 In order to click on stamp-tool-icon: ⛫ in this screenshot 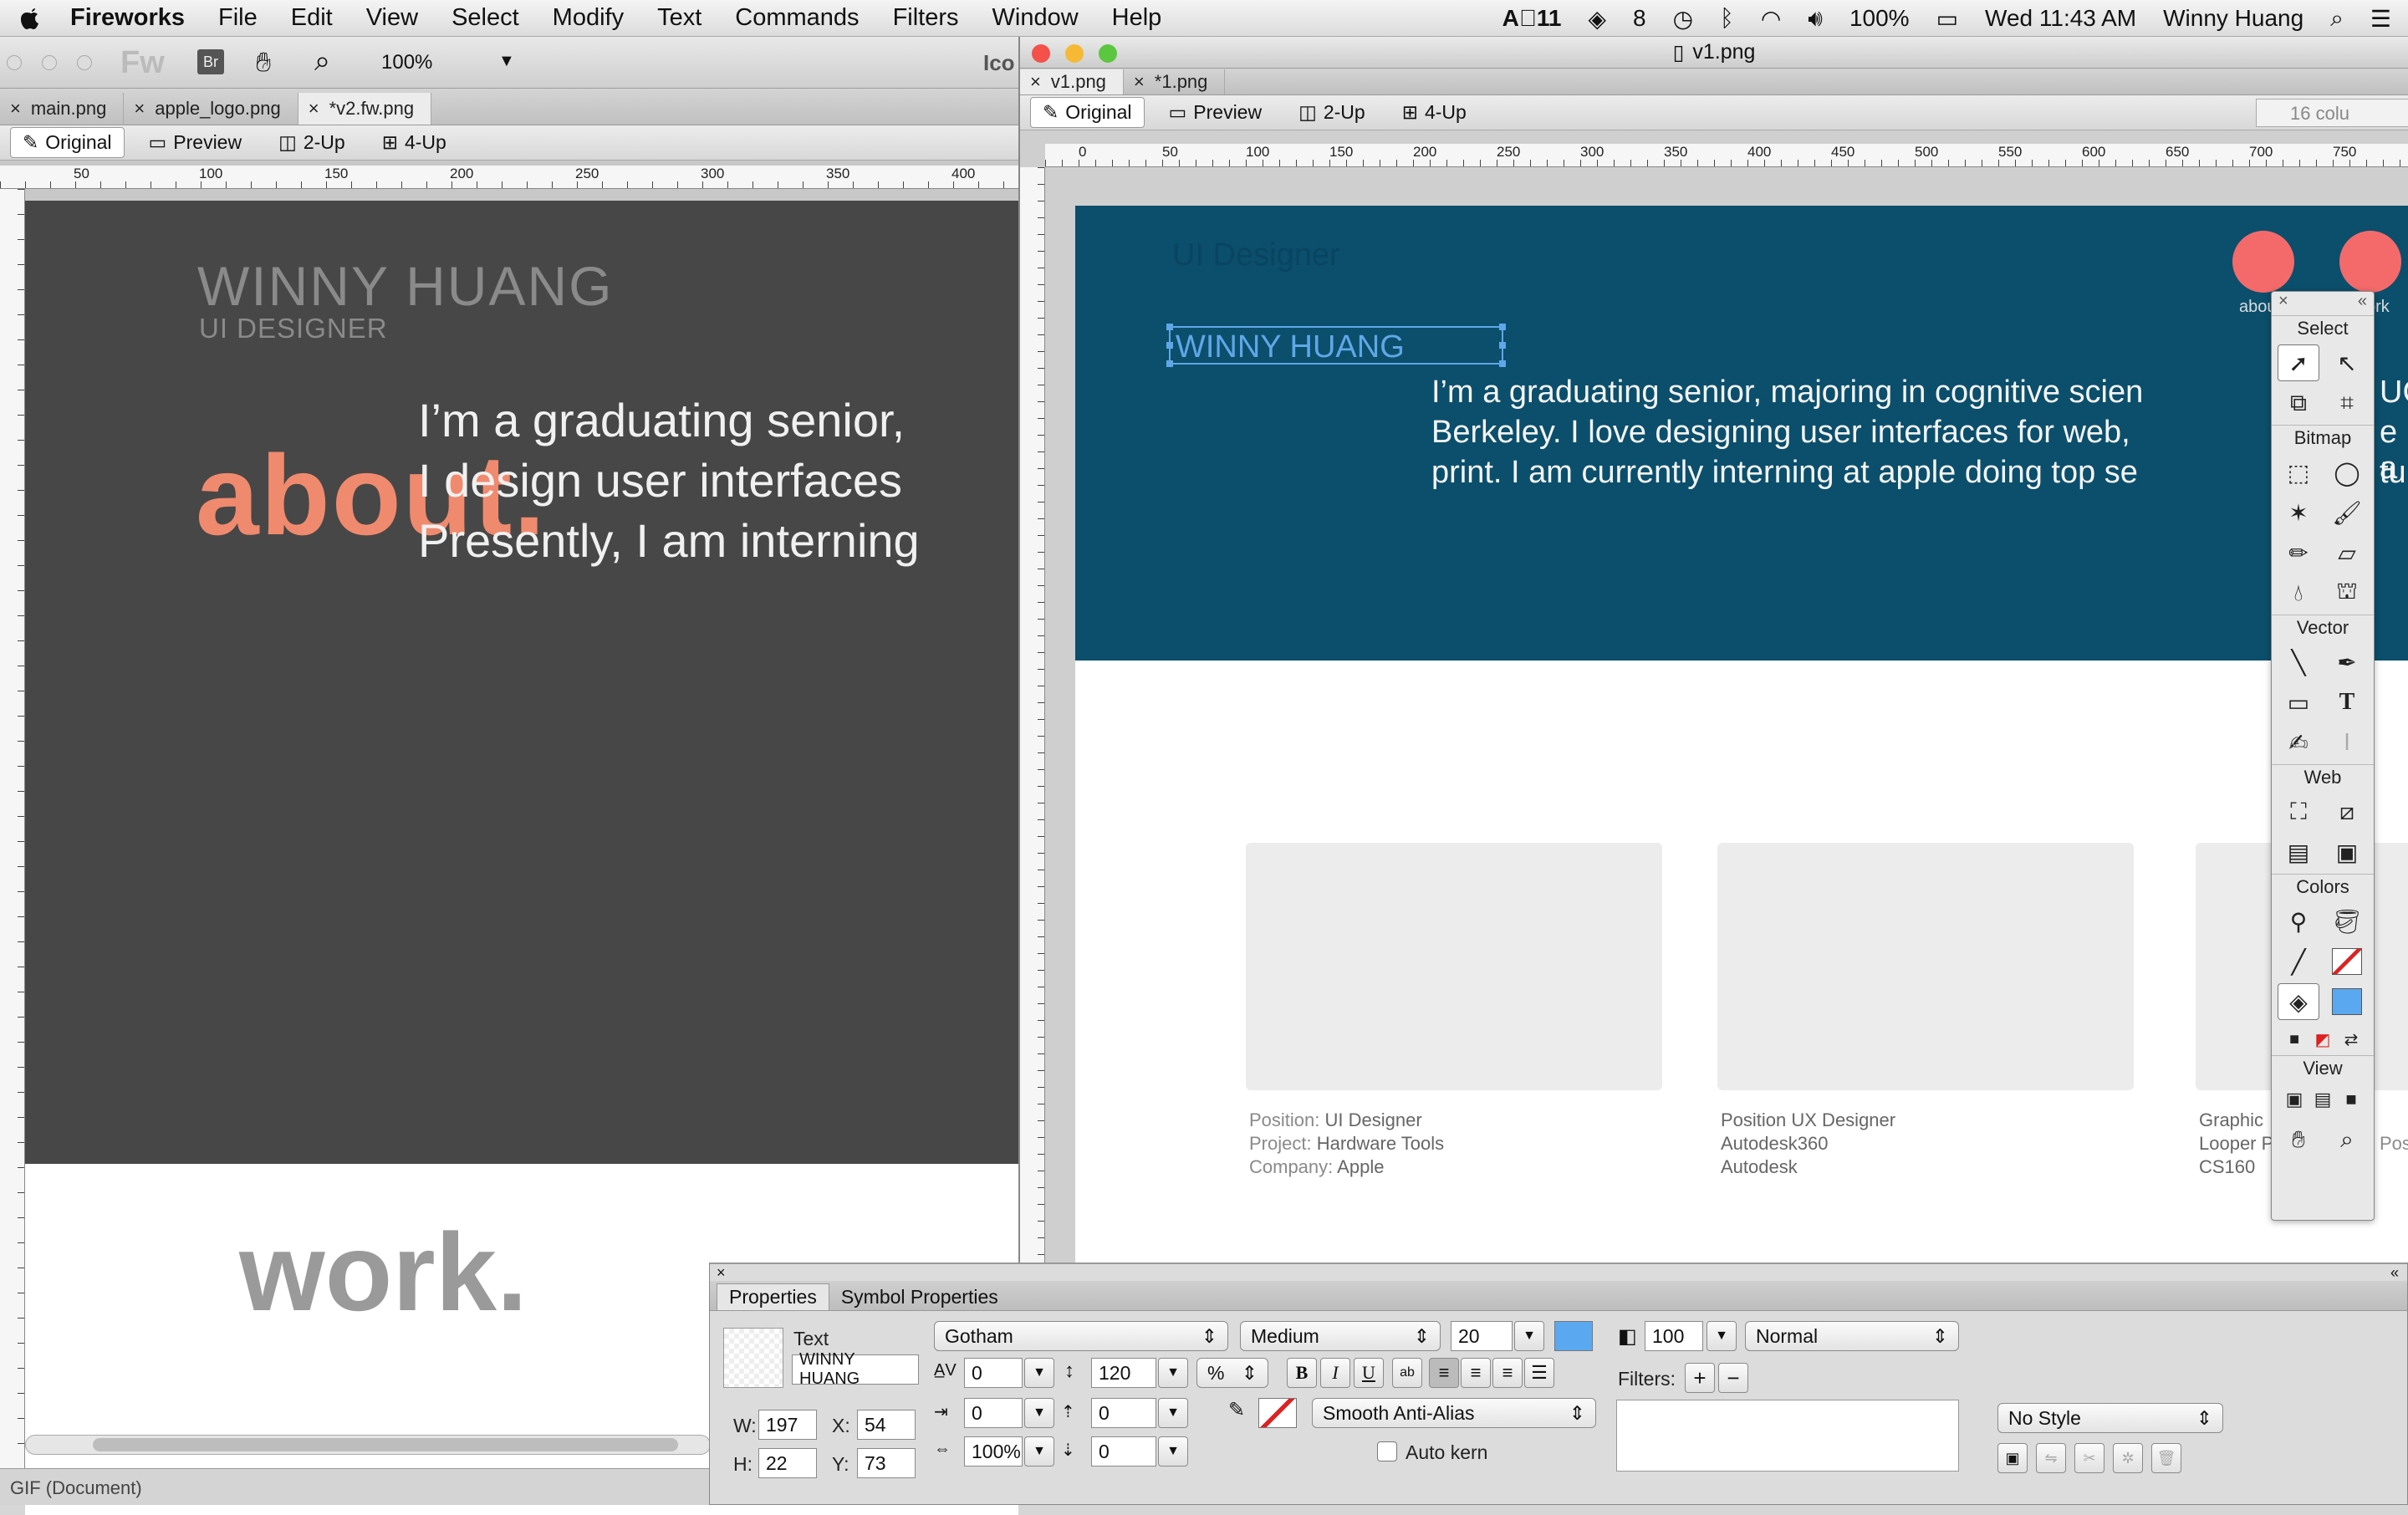, I will do `click(2347, 592)`.